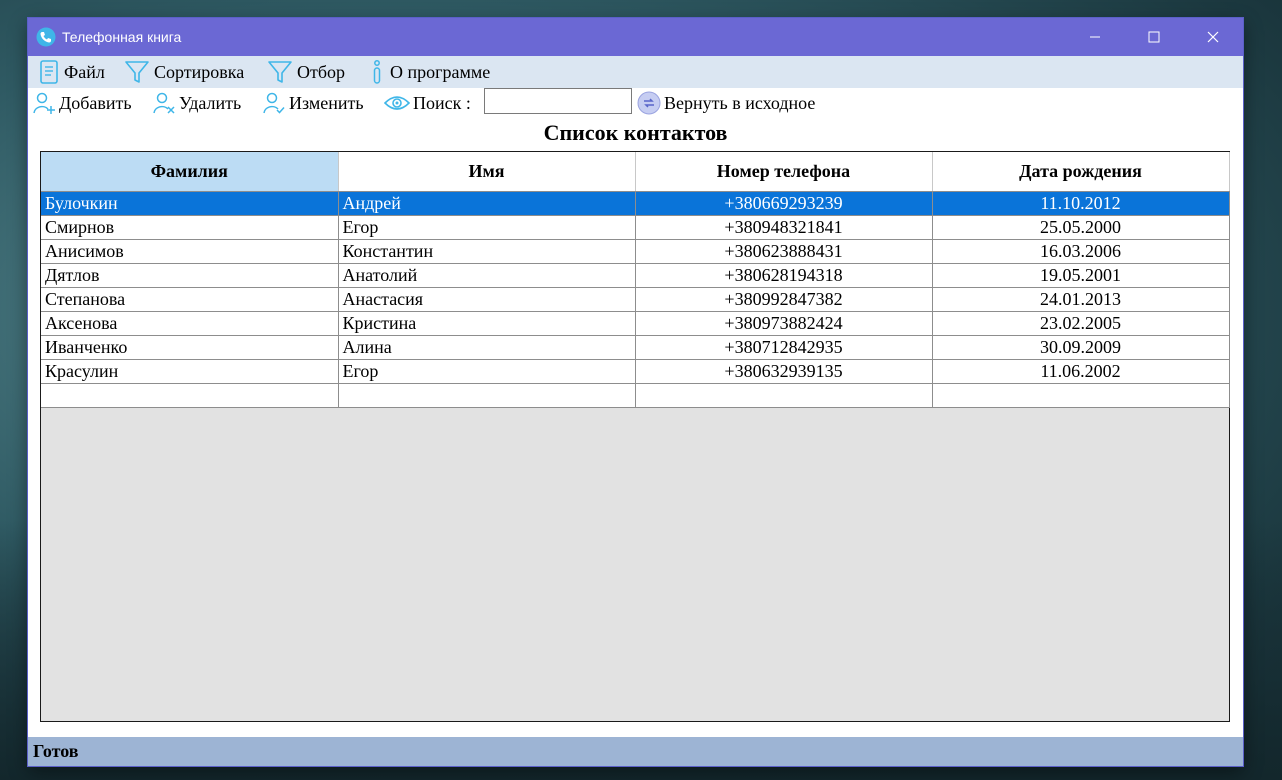 This screenshot has width=1282, height=780. What do you see at coordinates (397, 103) in the screenshot?
I see `eye-icon` at bounding box center [397, 103].